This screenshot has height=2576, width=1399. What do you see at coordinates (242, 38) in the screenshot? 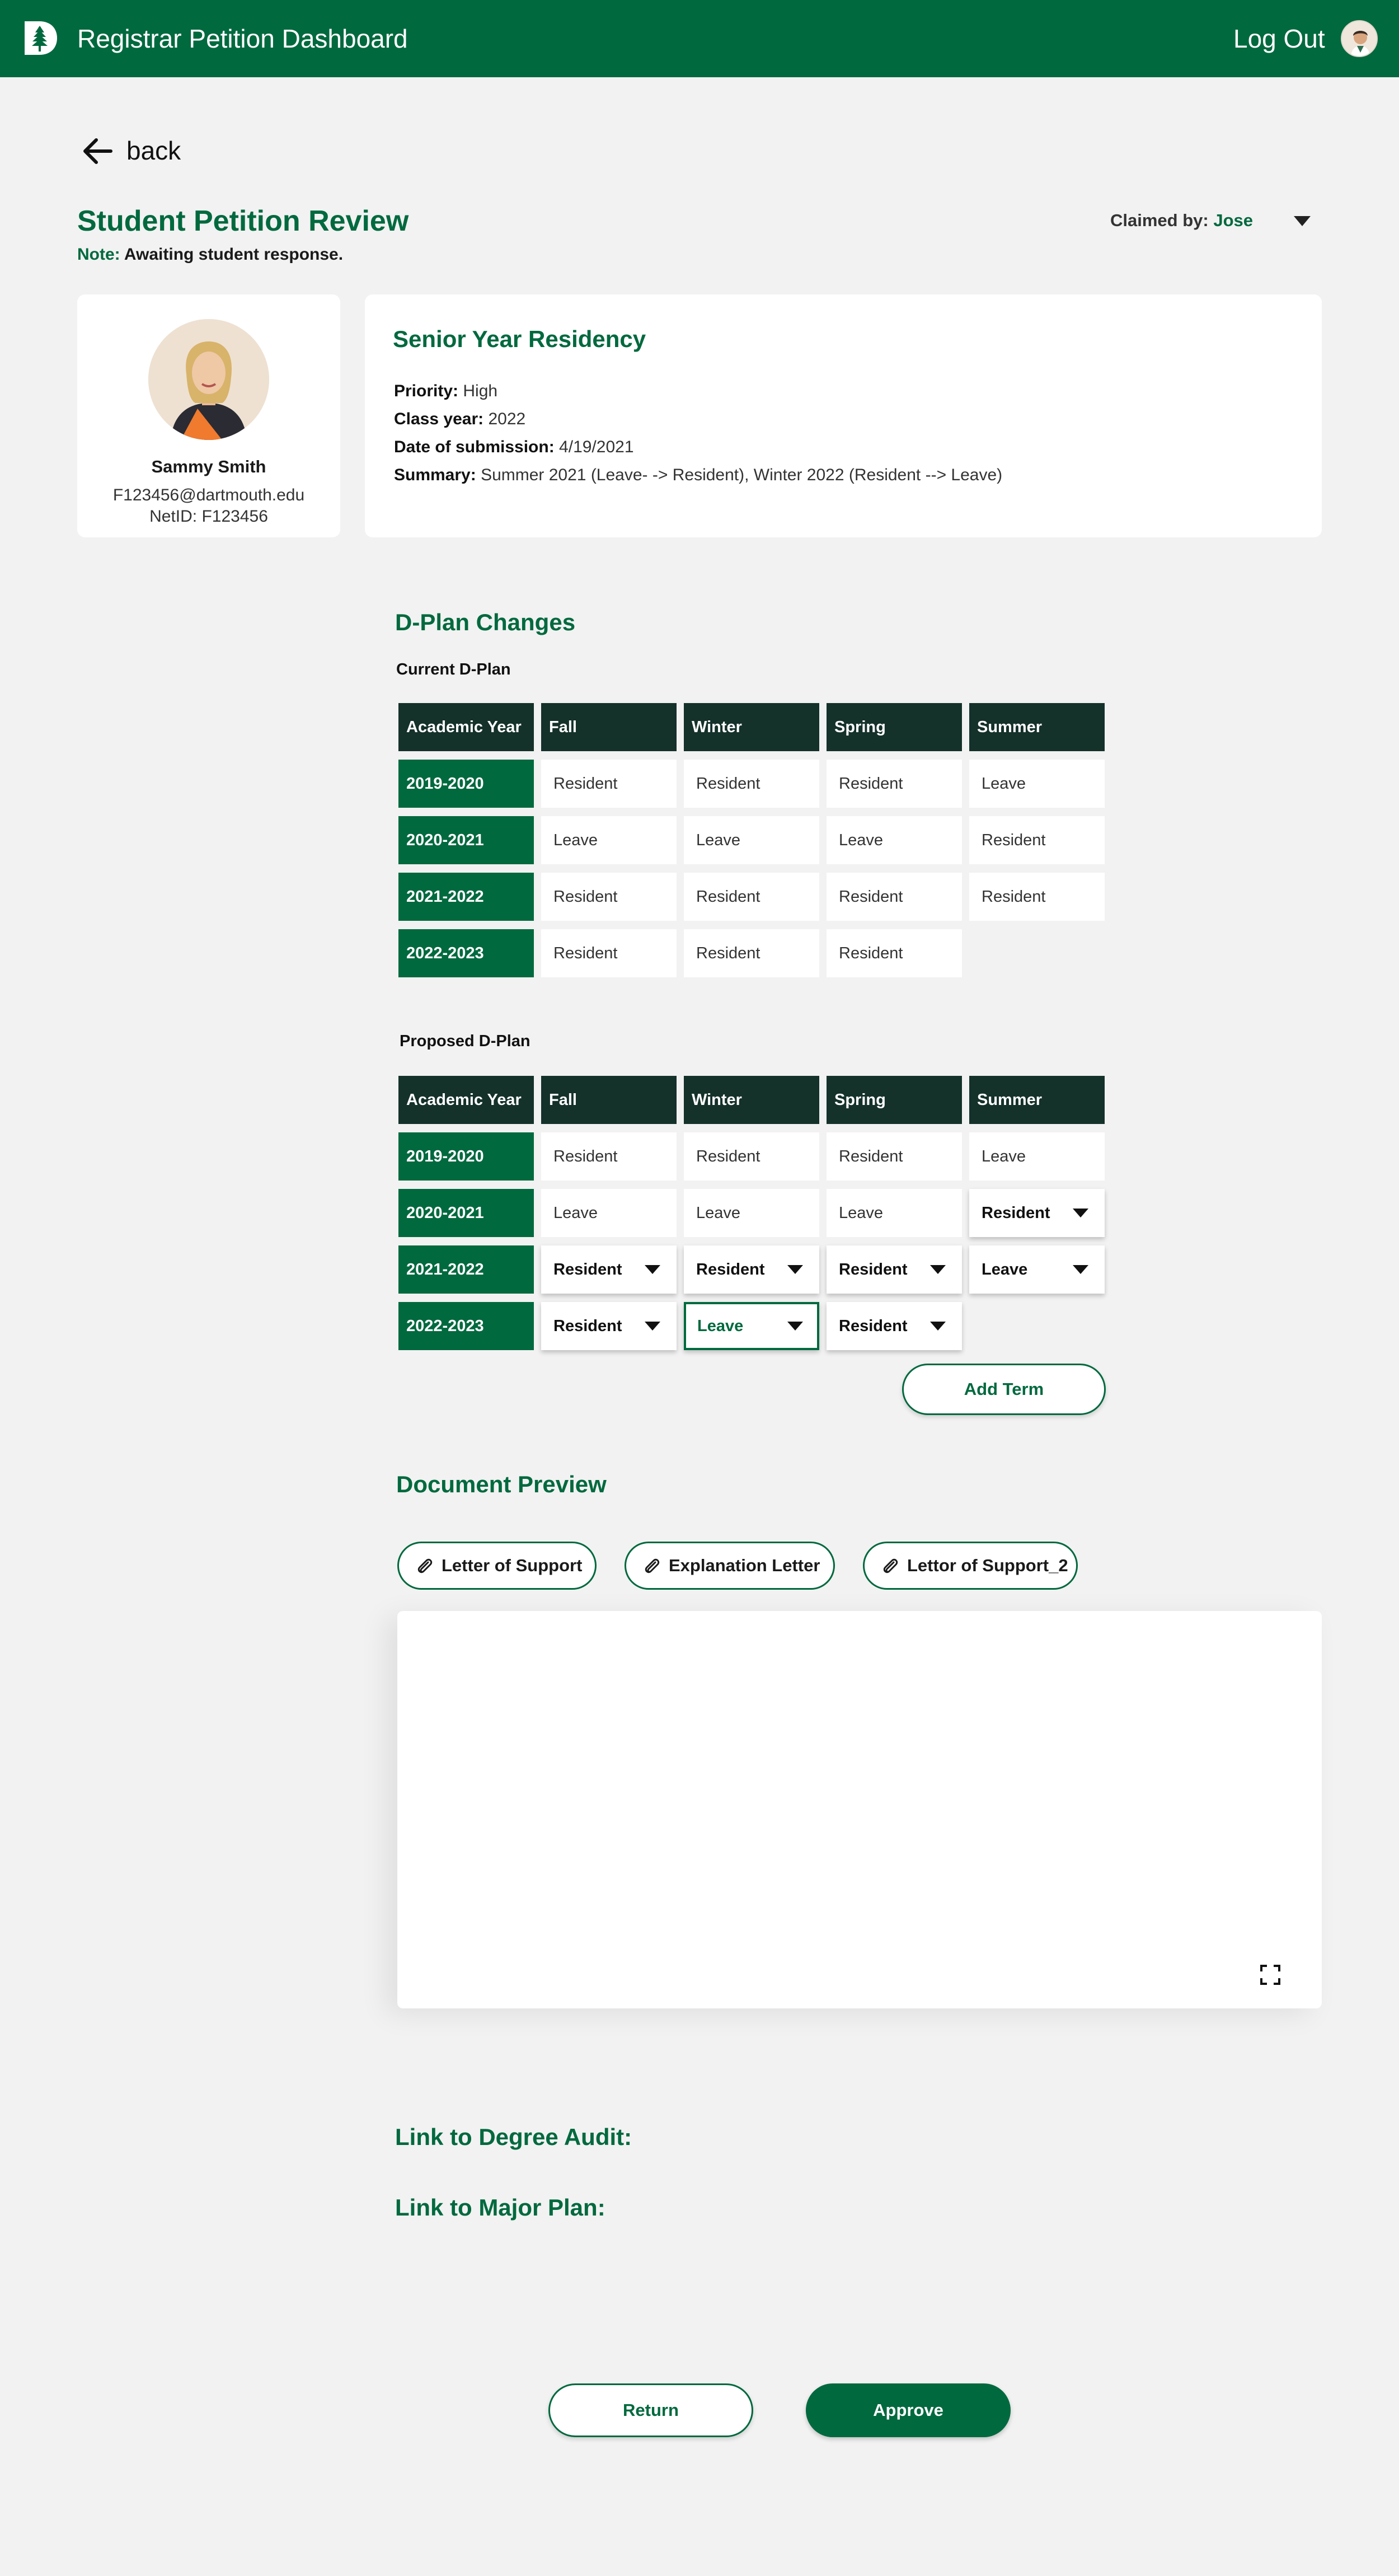
I see `app-title: Registrar Petition Dashboard` at bounding box center [242, 38].